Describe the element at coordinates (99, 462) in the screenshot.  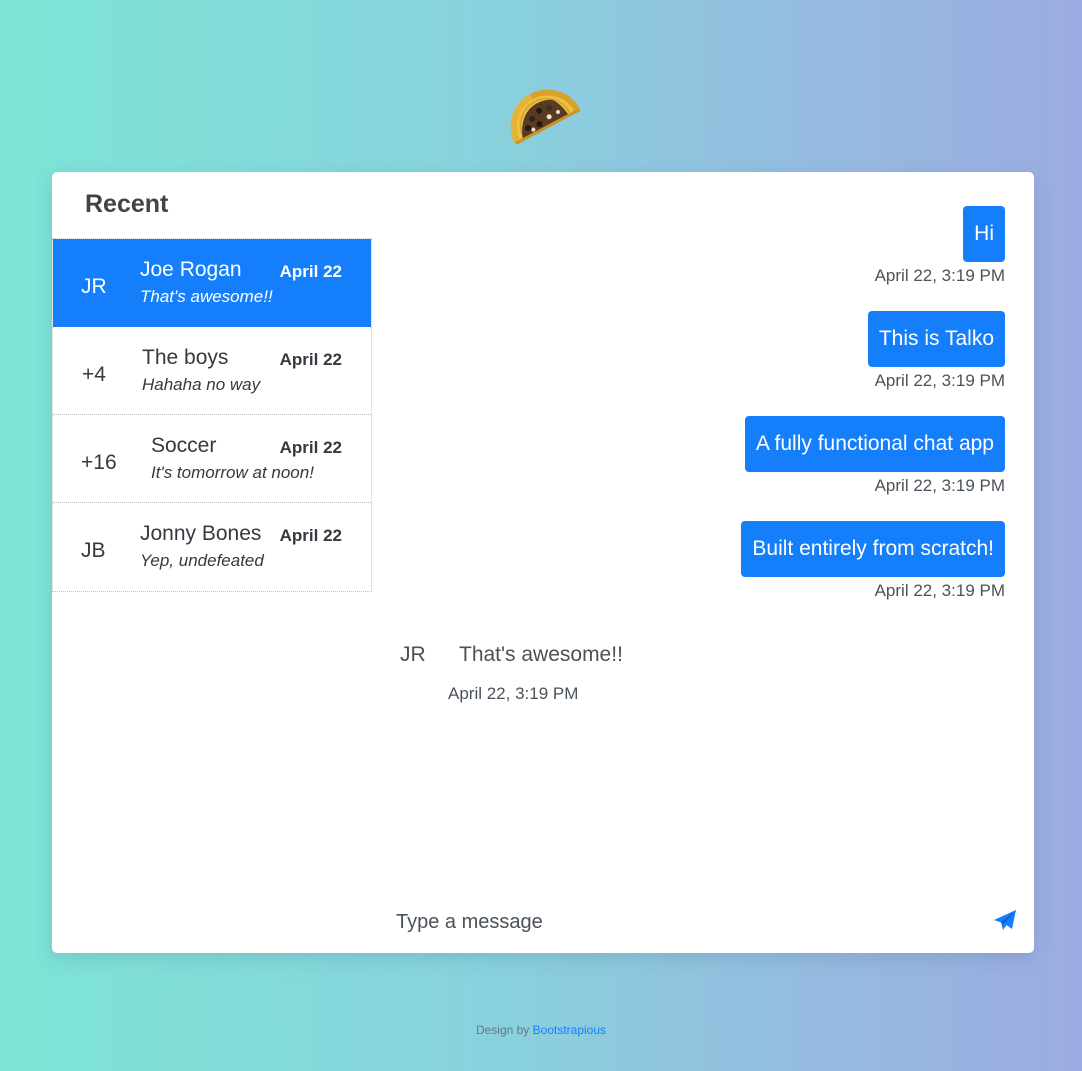
I see `avatar: +16` at that location.